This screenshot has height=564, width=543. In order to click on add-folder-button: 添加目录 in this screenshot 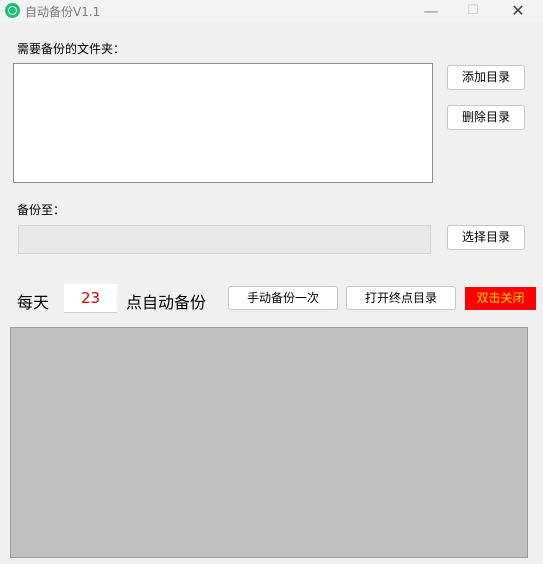, I will do `click(486, 77)`.